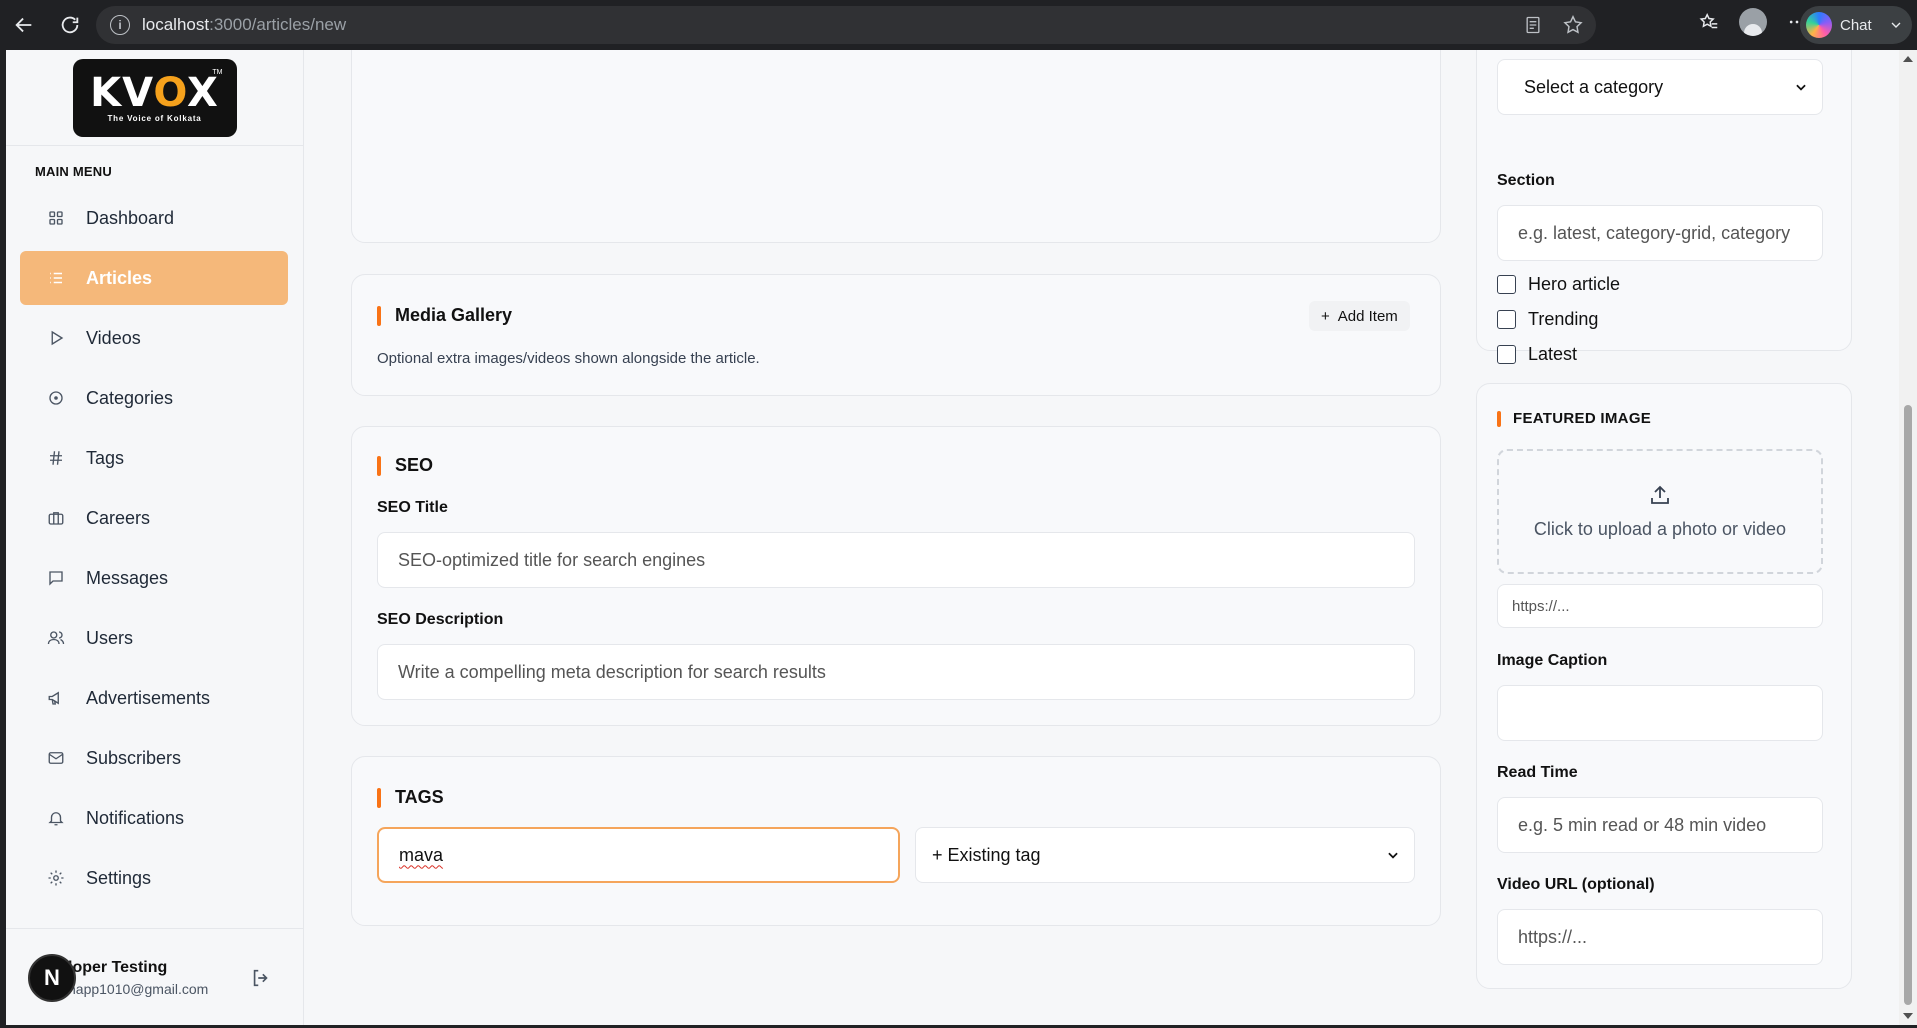  What do you see at coordinates (56, 218) in the screenshot?
I see `grid-icon` at bounding box center [56, 218].